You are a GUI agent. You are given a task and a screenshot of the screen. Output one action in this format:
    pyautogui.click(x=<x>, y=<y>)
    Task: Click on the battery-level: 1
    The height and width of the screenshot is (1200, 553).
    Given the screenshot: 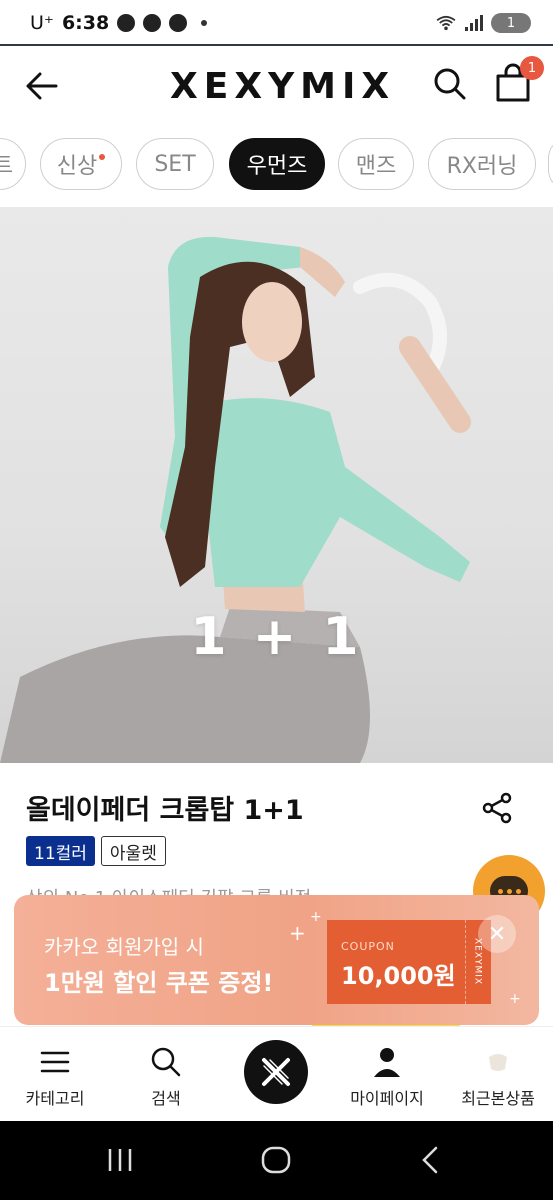 What is the action you would take?
    pyautogui.click(x=511, y=23)
    